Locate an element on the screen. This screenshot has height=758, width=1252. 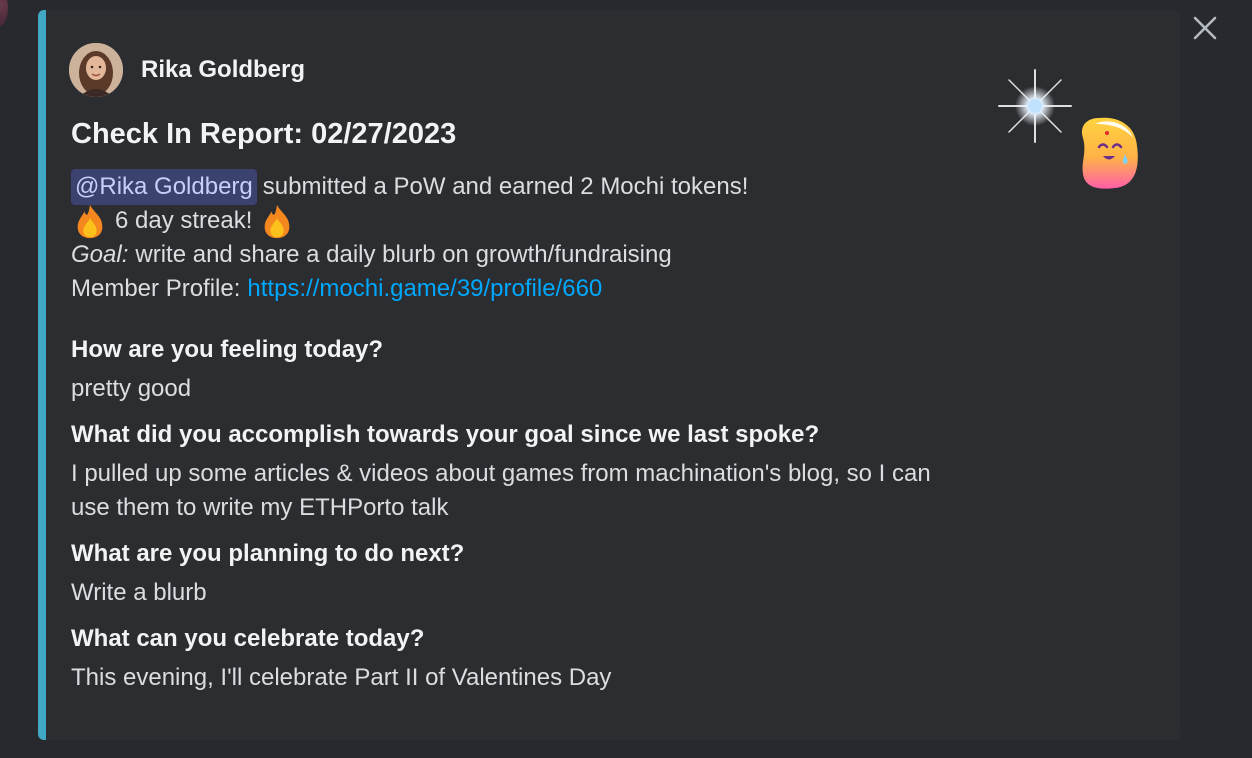
close-button is located at coordinates (1205, 28).